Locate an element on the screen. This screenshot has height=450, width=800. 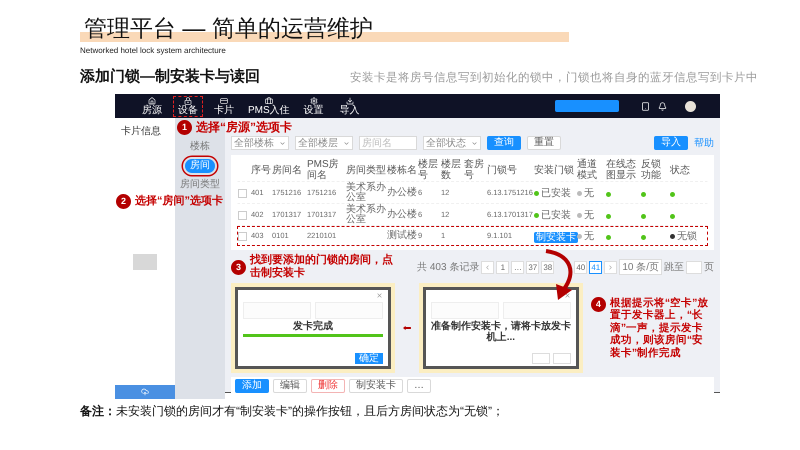
callout-text: 选择“房间”选项卡 is located at coordinates (179, 201).